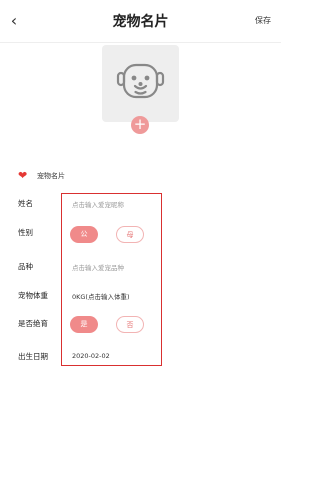  What do you see at coordinates (98, 267) in the screenshot?
I see `breed-input: 点击输入爱宠品种` at bounding box center [98, 267].